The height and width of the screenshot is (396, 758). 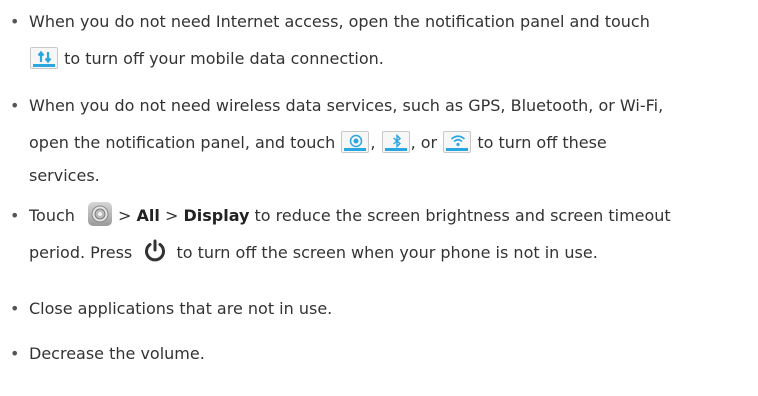 What do you see at coordinates (64, 175) in the screenshot?
I see `item-text: services.` at bounding box center [64, 175].